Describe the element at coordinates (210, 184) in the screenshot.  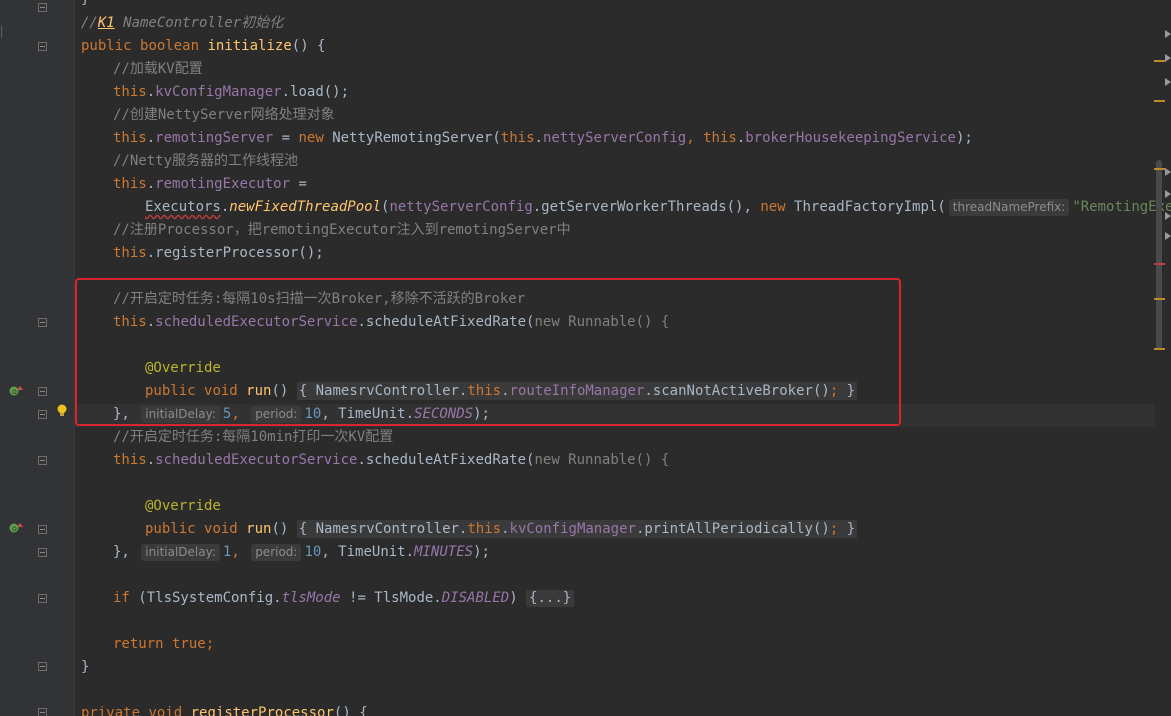
I see `code-line: this.remotingExecutor =` at that location.